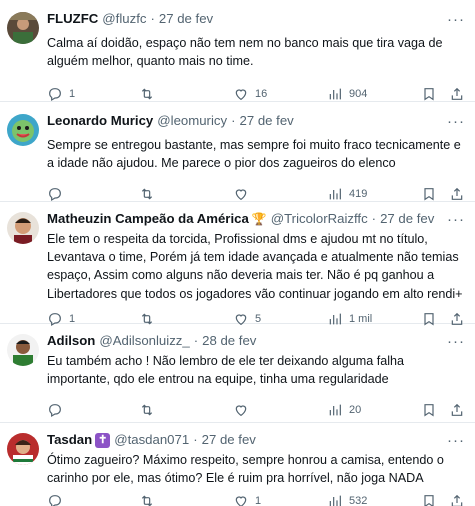 This screenshot has width=475, height=506. I want to click on tweet-header: FLUZFC @fluzfc · 27 de fev, so click(256, 19).